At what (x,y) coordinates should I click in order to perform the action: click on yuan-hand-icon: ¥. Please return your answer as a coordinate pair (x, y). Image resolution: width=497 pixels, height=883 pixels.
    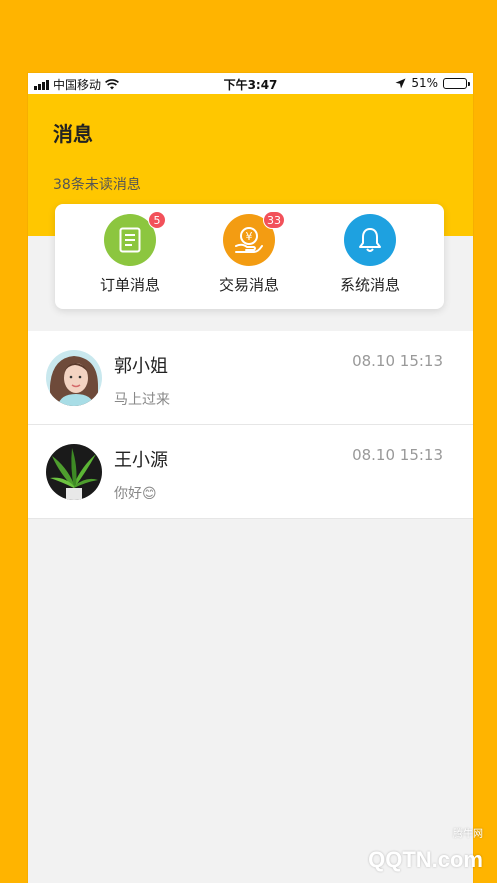
    Looking at the image, I should click on (249, 240).